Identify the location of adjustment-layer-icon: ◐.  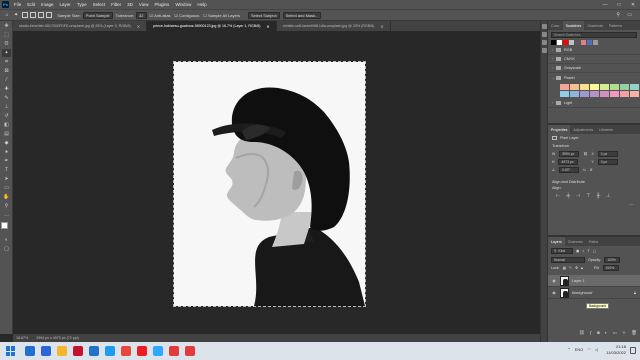
(606, 333).